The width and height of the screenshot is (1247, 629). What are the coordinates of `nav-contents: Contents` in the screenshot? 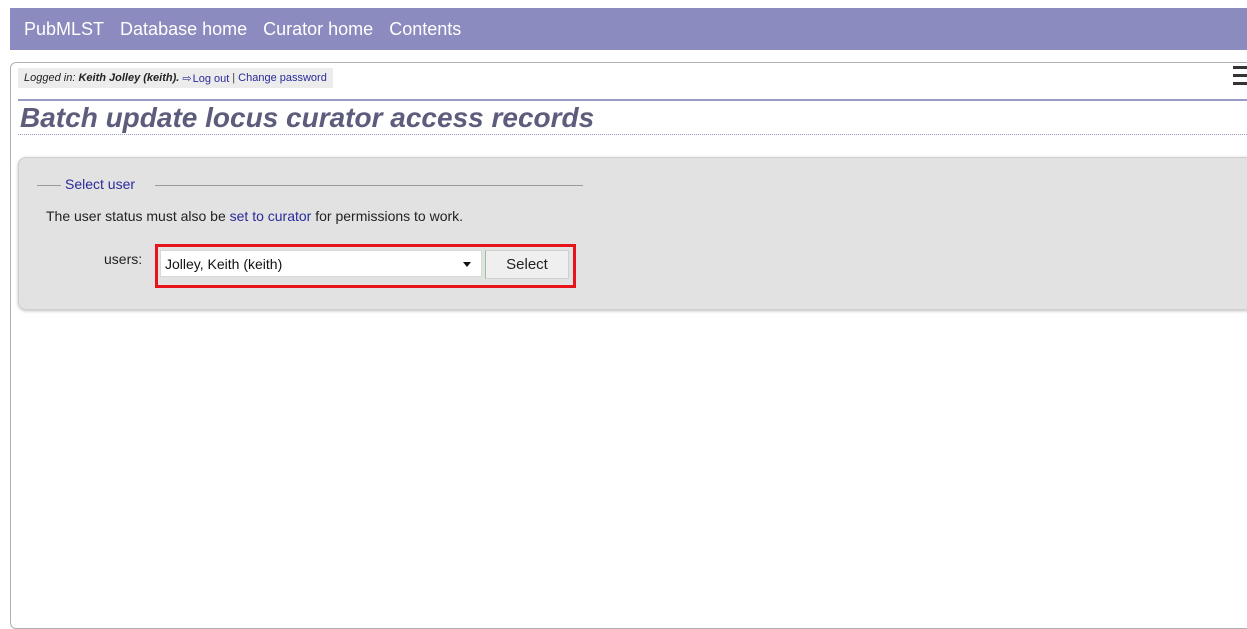 It's located at (425, 29).